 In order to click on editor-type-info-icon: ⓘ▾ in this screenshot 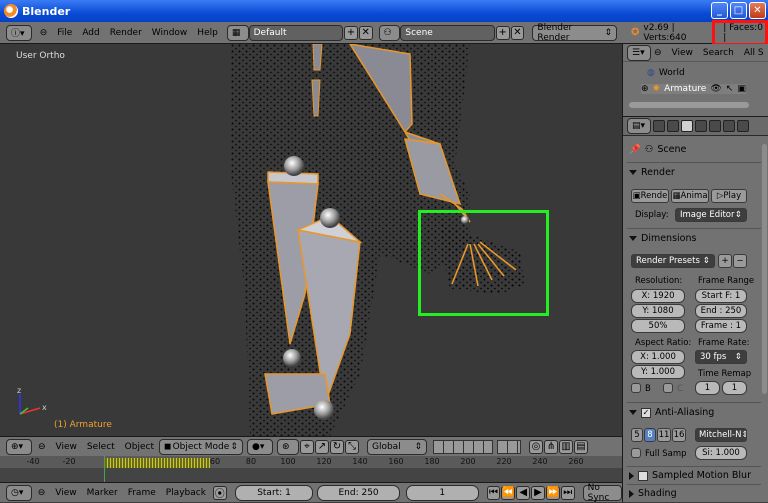, I will do `click(19, 32)`.